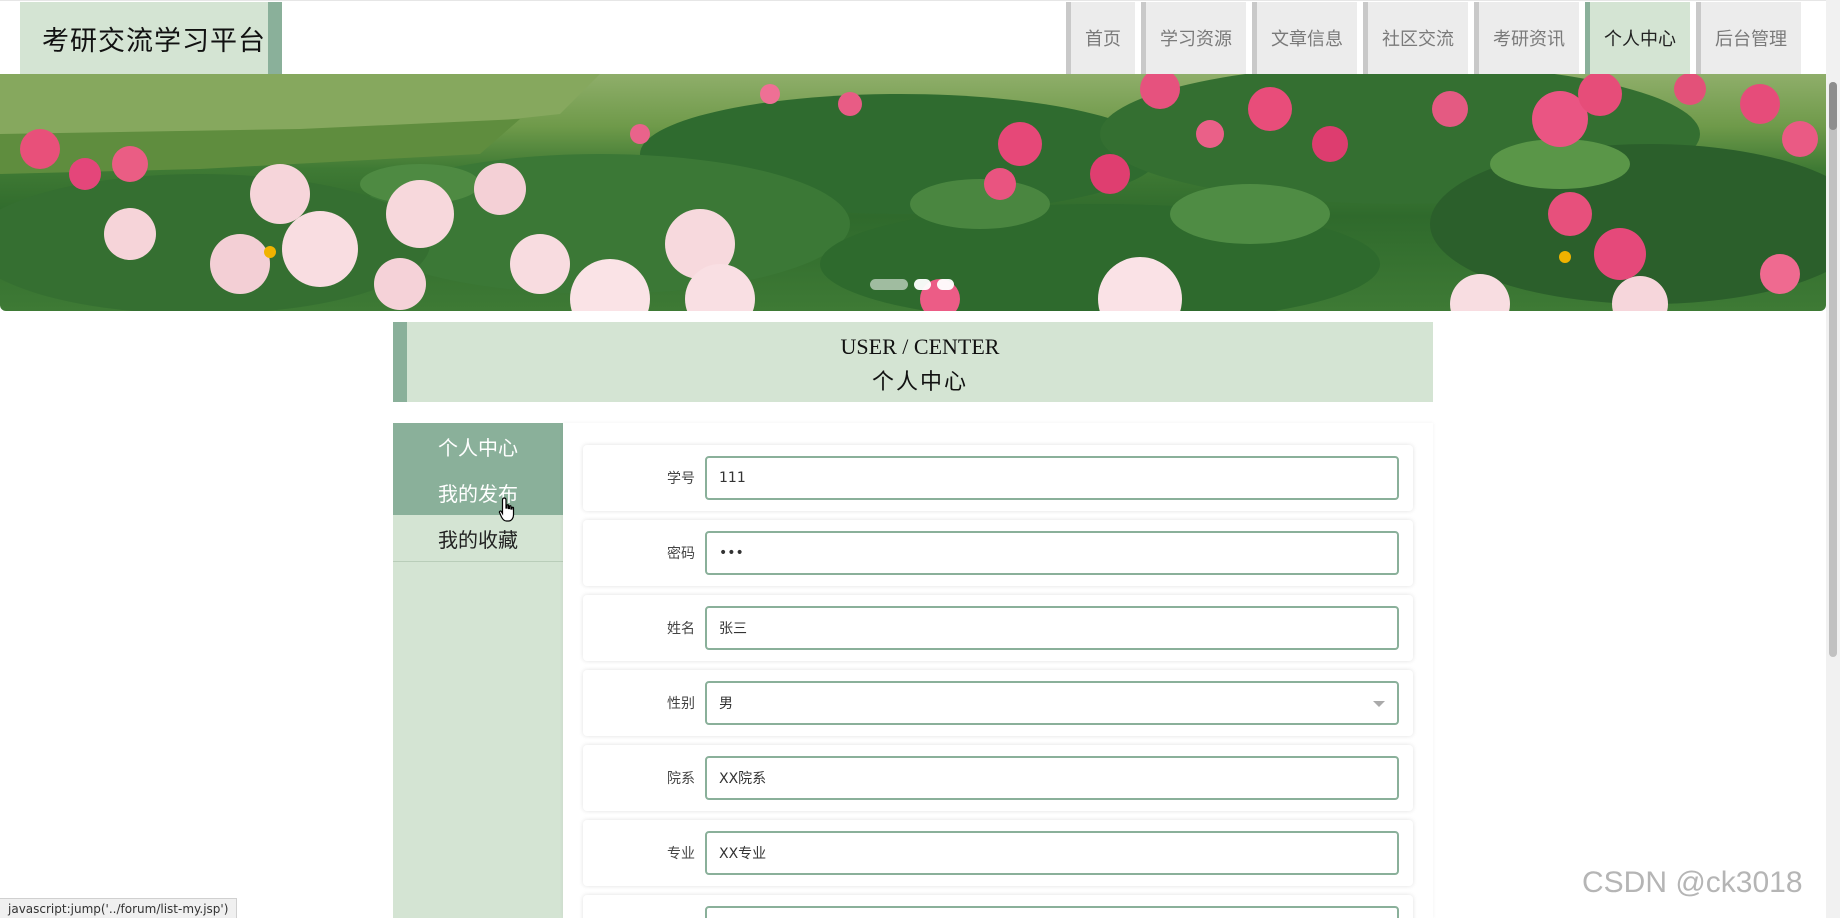 Image resolution: width=1840 pixels, height=918 pixels. What do you see at coordinates (912, 284) in the screenshot?
I see `carousel-indicators` at bounding box center [912, 284].